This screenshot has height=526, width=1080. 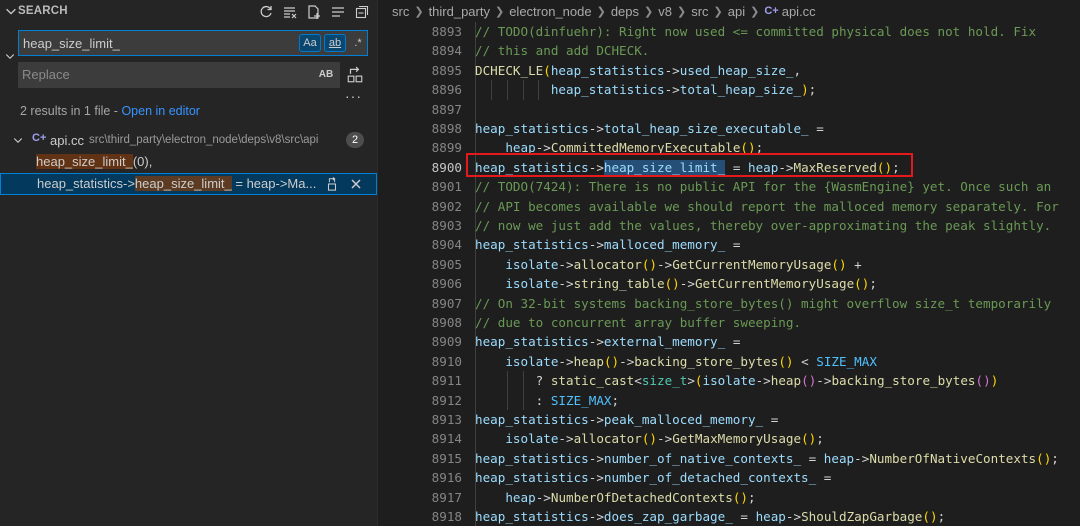 What do you see at coordinates (608, 342) in the screenshot?
I see `line-content: heap_statistics->external_memory_ =` at bounding box center [608, 342].